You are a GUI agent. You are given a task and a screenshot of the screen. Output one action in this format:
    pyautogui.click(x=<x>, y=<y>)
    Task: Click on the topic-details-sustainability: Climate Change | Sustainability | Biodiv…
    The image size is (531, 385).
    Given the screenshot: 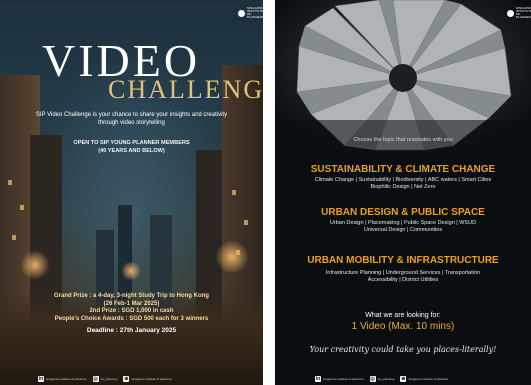 What is the action you would take?
    pyautogui.click(x=403, y=183)
    